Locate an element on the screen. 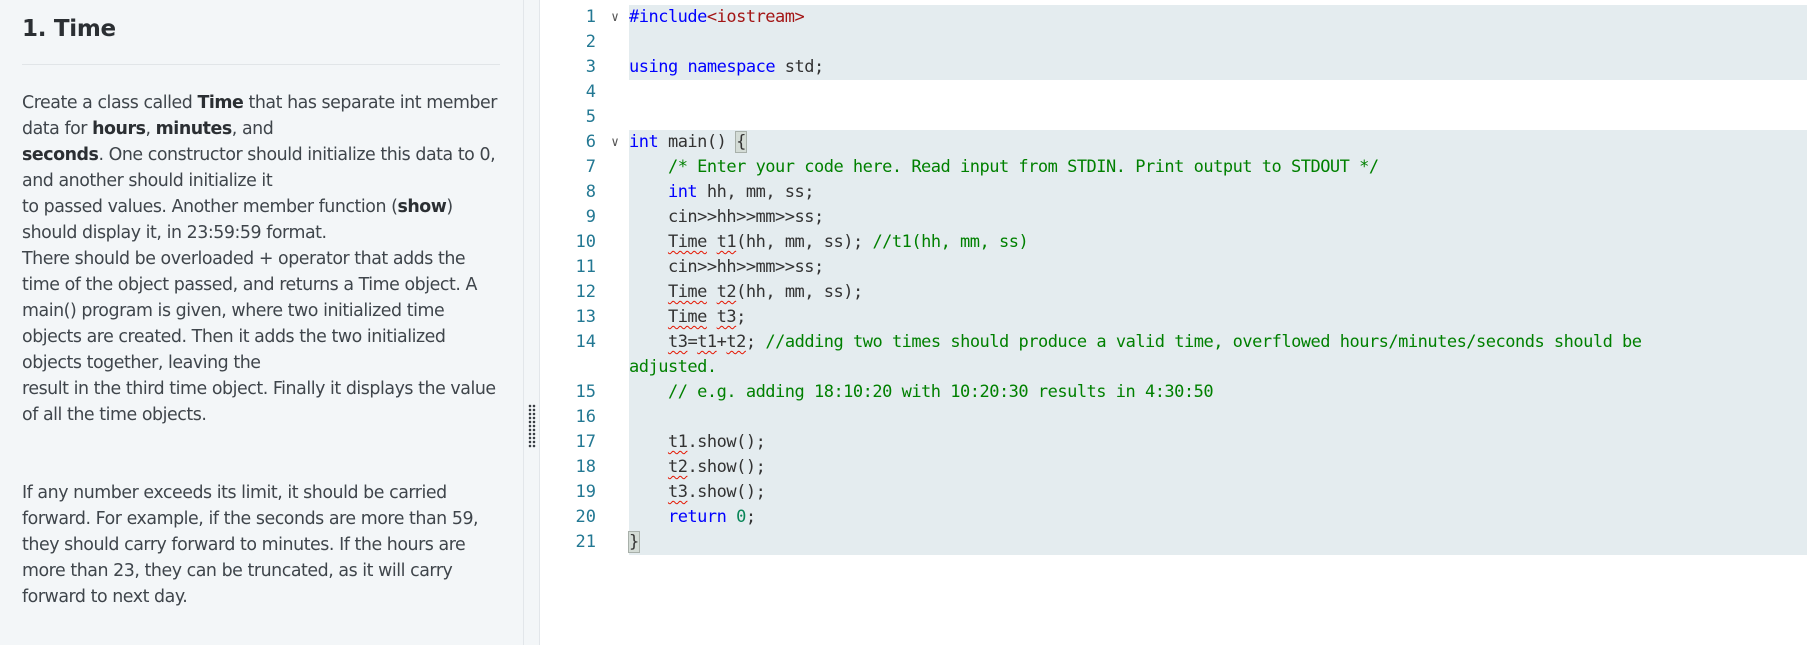 This screenshot has height=645, width=1807. text-run: Create a class called is located at coordinates (110, 103).